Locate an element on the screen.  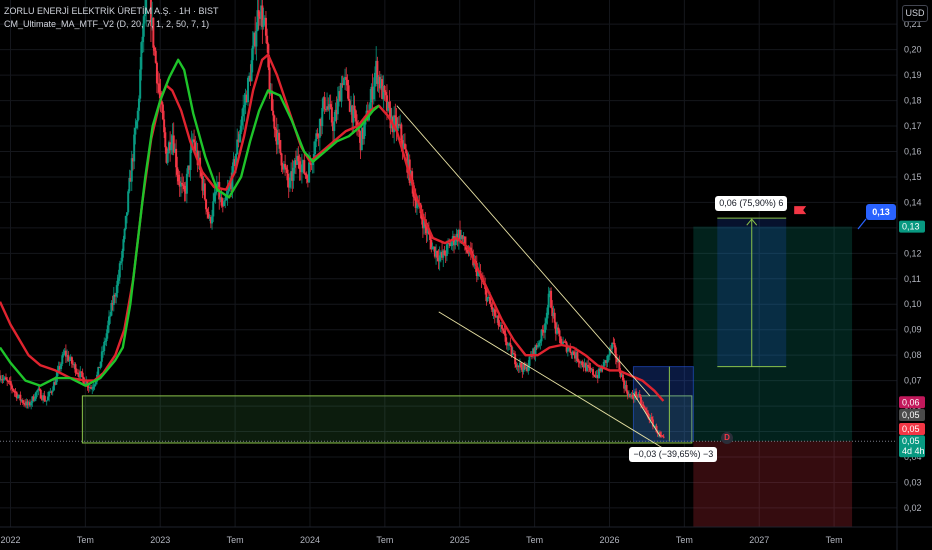
price-bubble: 0,13 is located at coordinates (881, 212).